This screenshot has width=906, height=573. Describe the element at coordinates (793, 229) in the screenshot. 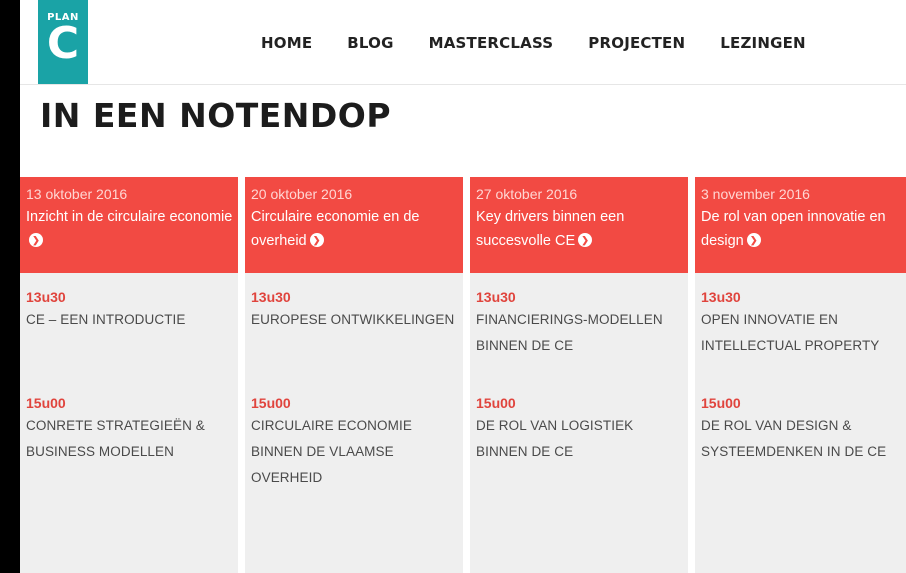

I see `card-title-text: De rol van open innovatie en design` at that location.